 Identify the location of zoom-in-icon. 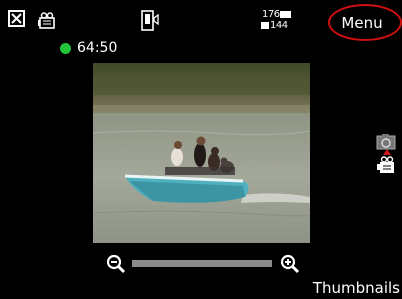
(290, 264).